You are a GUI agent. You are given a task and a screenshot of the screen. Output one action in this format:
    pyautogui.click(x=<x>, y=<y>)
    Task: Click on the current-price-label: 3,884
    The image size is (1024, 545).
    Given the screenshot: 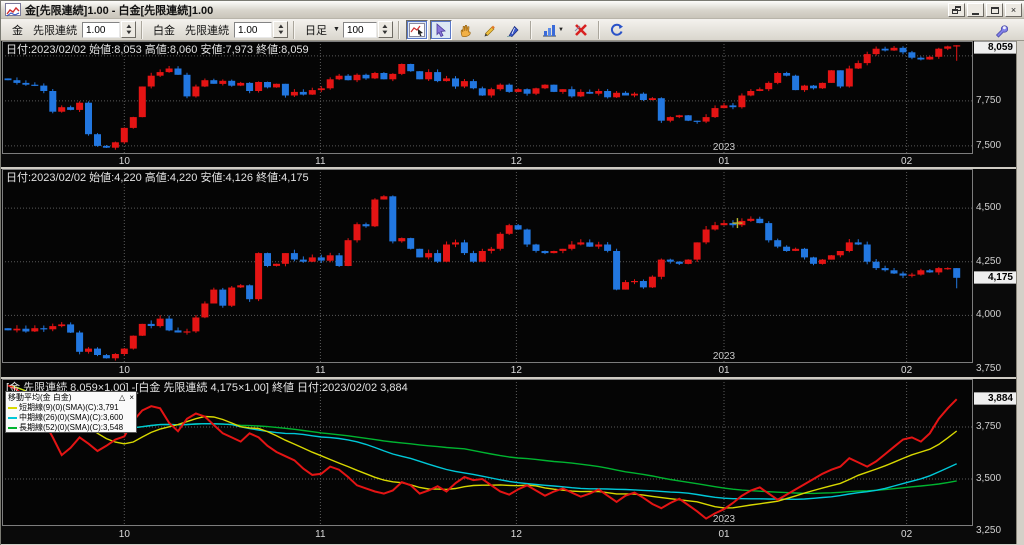 What is the action you would take?
    pyautogui.click(x=995, y=399)
    